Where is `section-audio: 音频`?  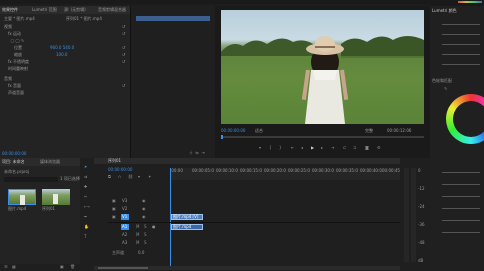
section-audio: 音频 is located at coordinates (24, 79).